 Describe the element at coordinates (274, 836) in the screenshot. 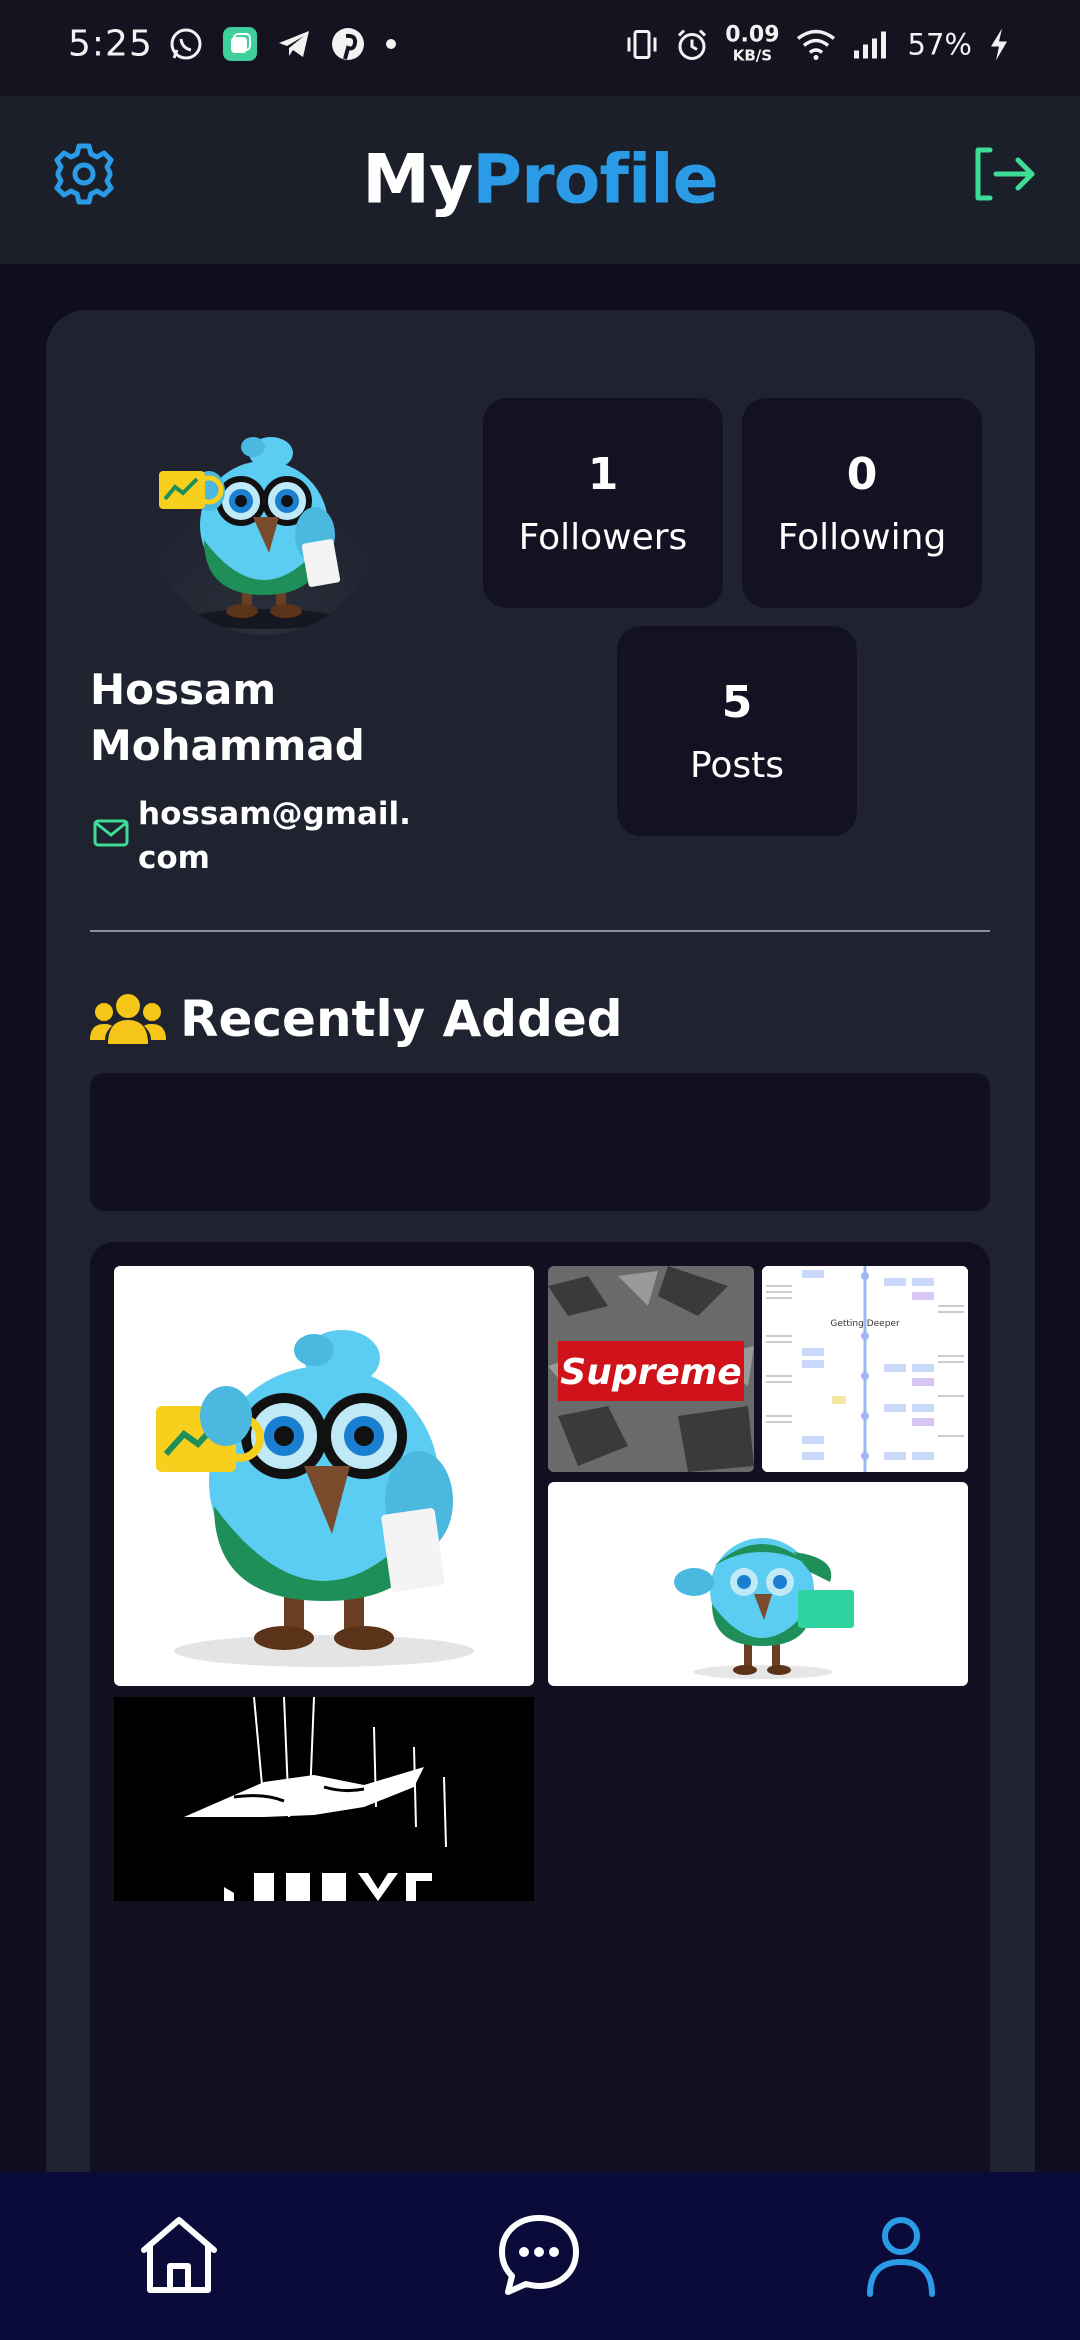

I see `user-email: hossam@gmail.com` at that location.